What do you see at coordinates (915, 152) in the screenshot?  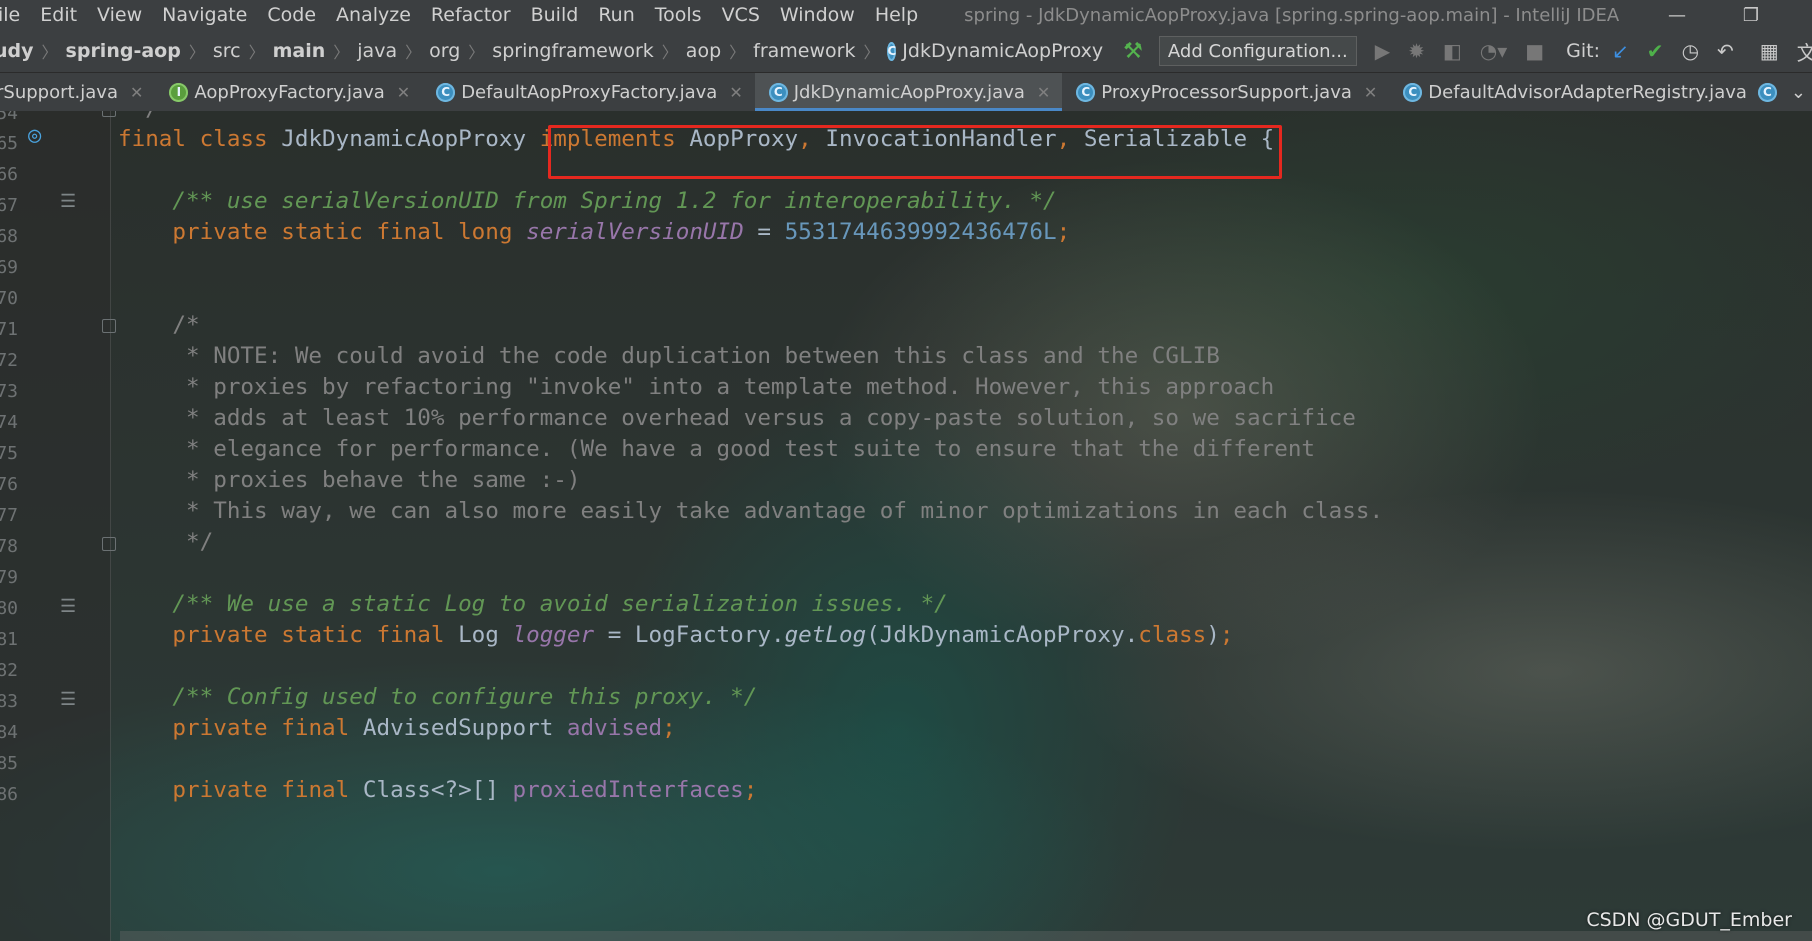 I see `annotation-highlight-box` at bounding box center [915, 152].